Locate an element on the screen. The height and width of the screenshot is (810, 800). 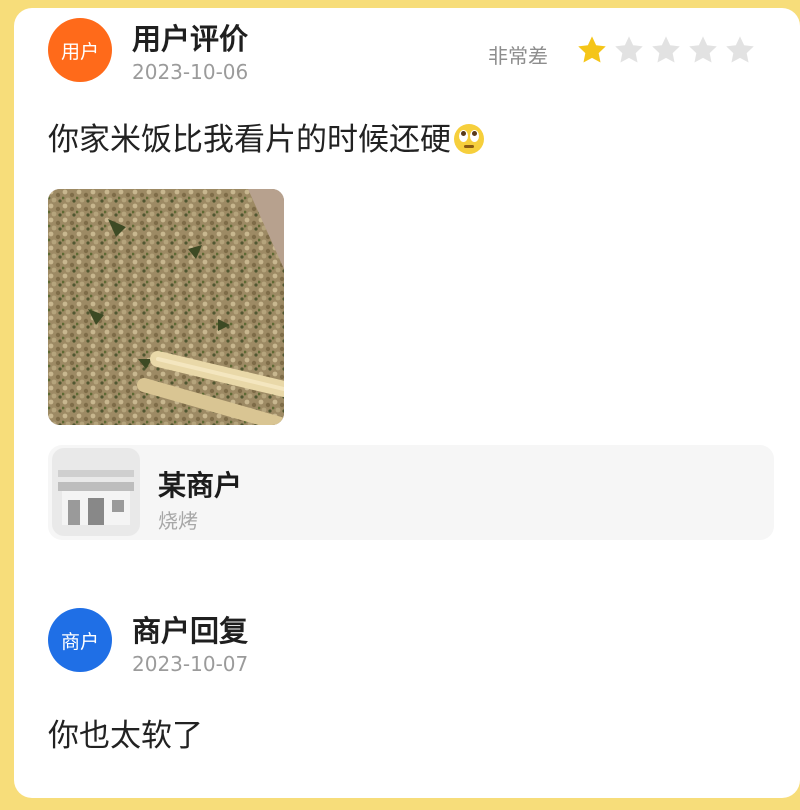
review-text: 你家米饭比我看片的时候还硬 is located at coordinates (266, 136).